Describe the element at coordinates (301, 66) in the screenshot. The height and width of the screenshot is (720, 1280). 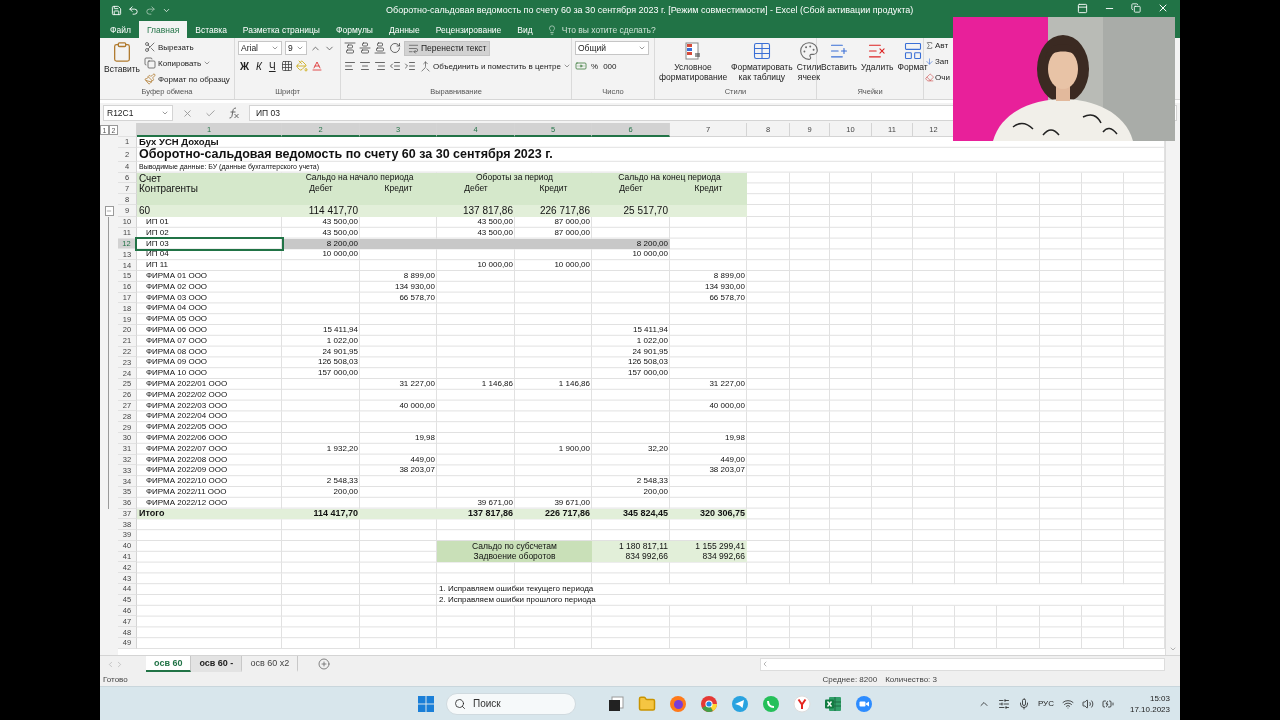
I see `fill-color-icon` at that location.